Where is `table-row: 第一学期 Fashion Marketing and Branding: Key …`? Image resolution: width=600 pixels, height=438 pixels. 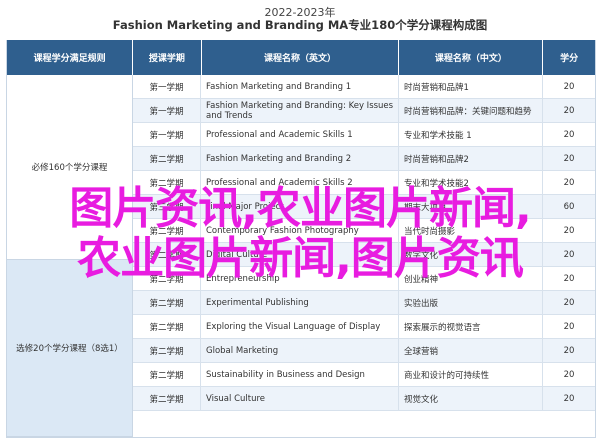
table-row: 第一学期 Fashion Marketing and Branding: Key … is located at coordinates (364, 111).